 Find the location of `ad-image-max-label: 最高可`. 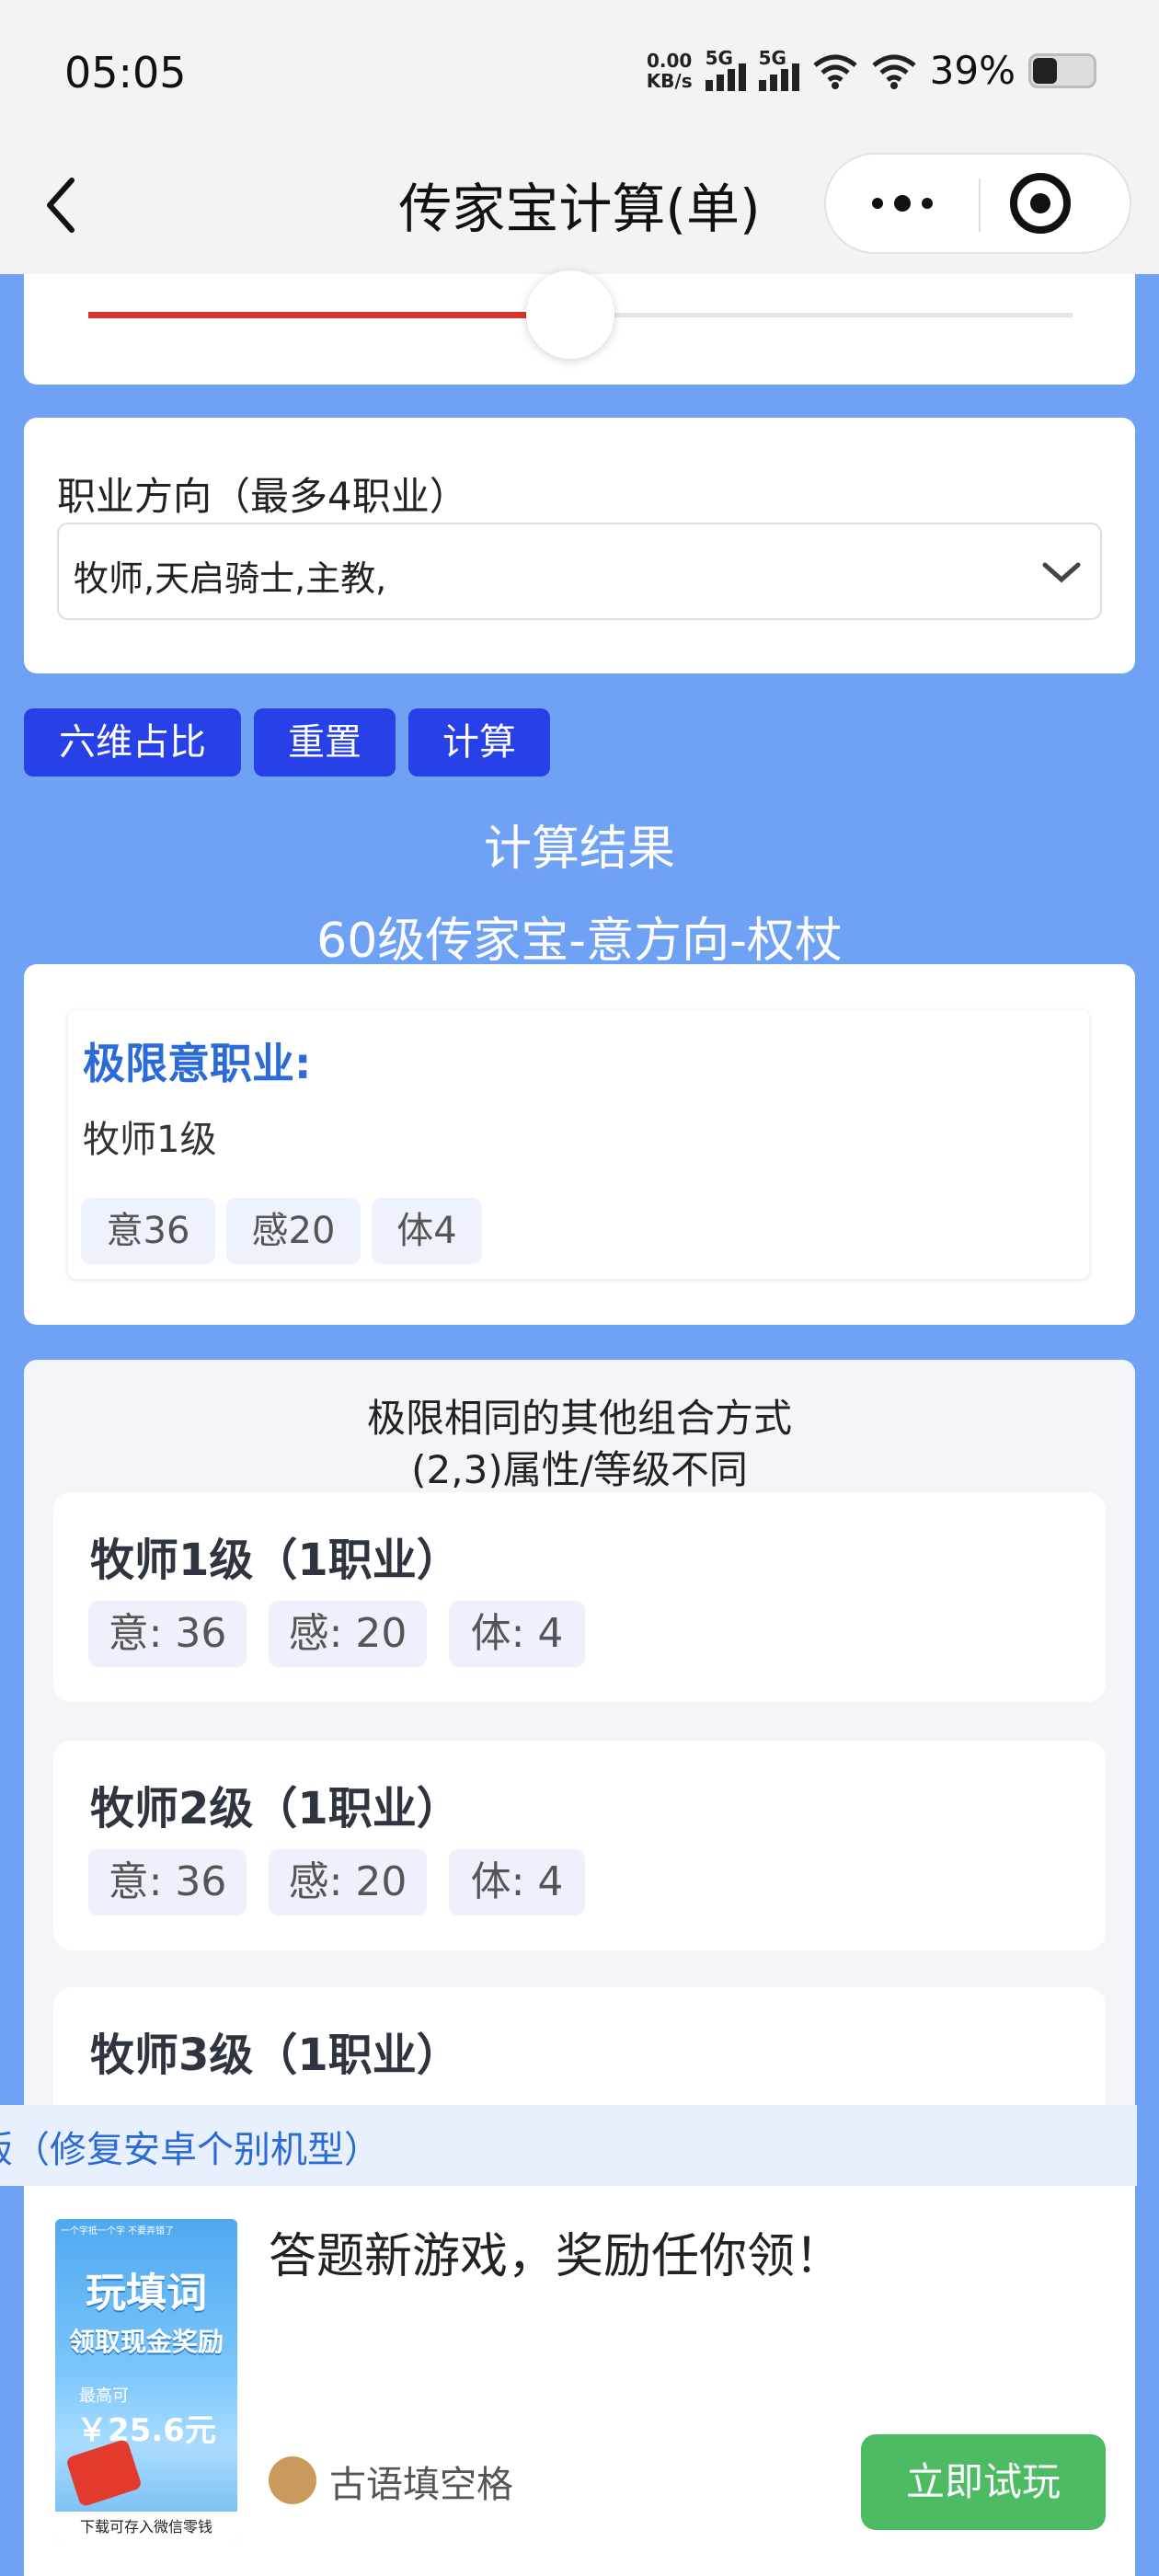

ad-image-max-label: 最高可 is located at coordinates (104, 2396).